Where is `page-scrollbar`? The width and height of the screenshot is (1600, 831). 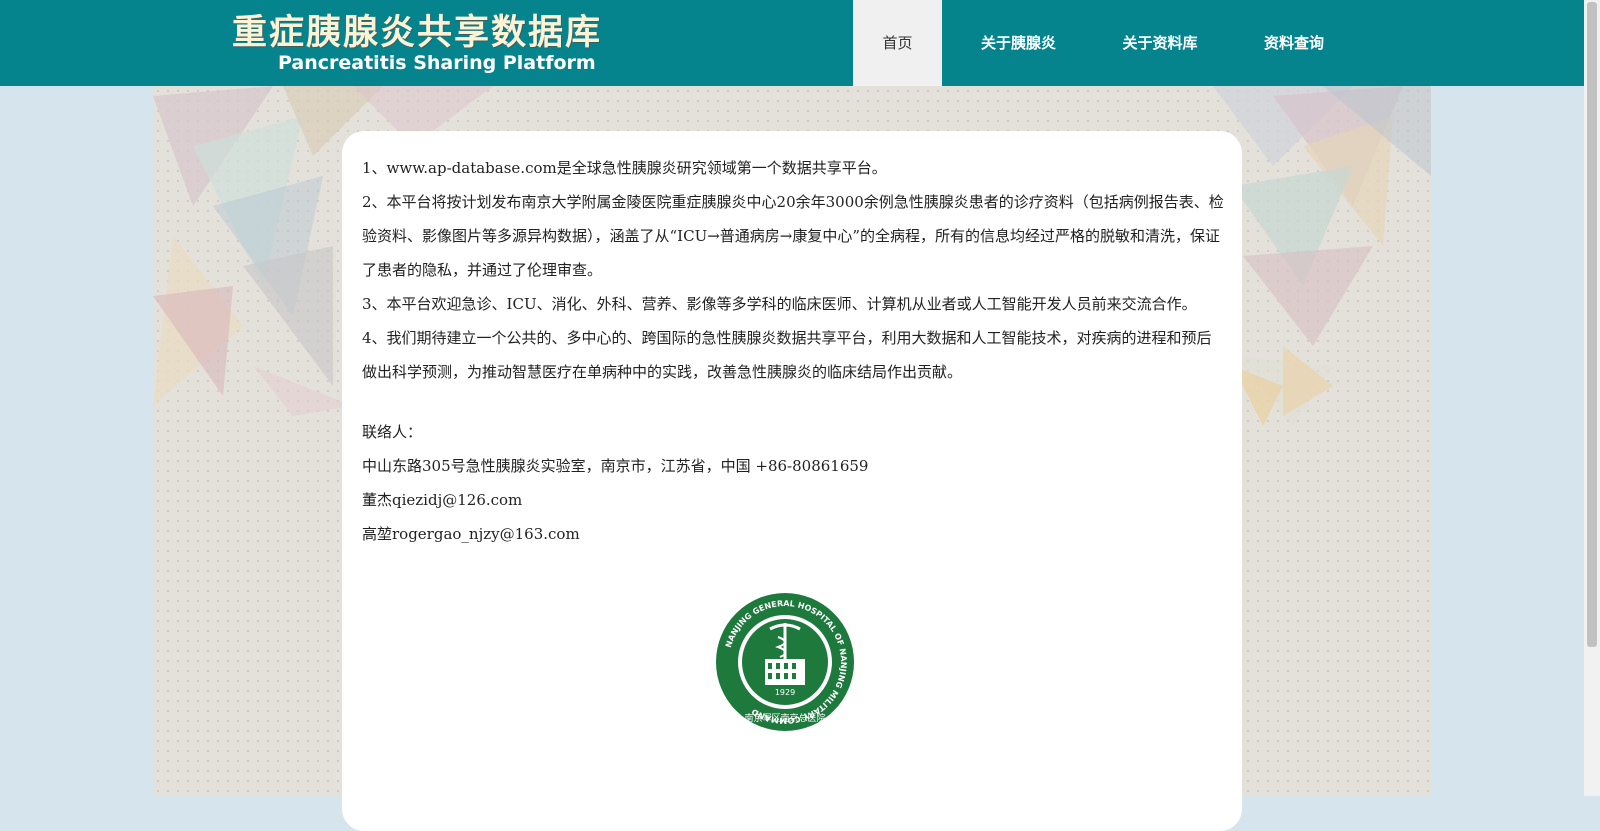
page-scrollbar is located at coordinates (1592, 398).